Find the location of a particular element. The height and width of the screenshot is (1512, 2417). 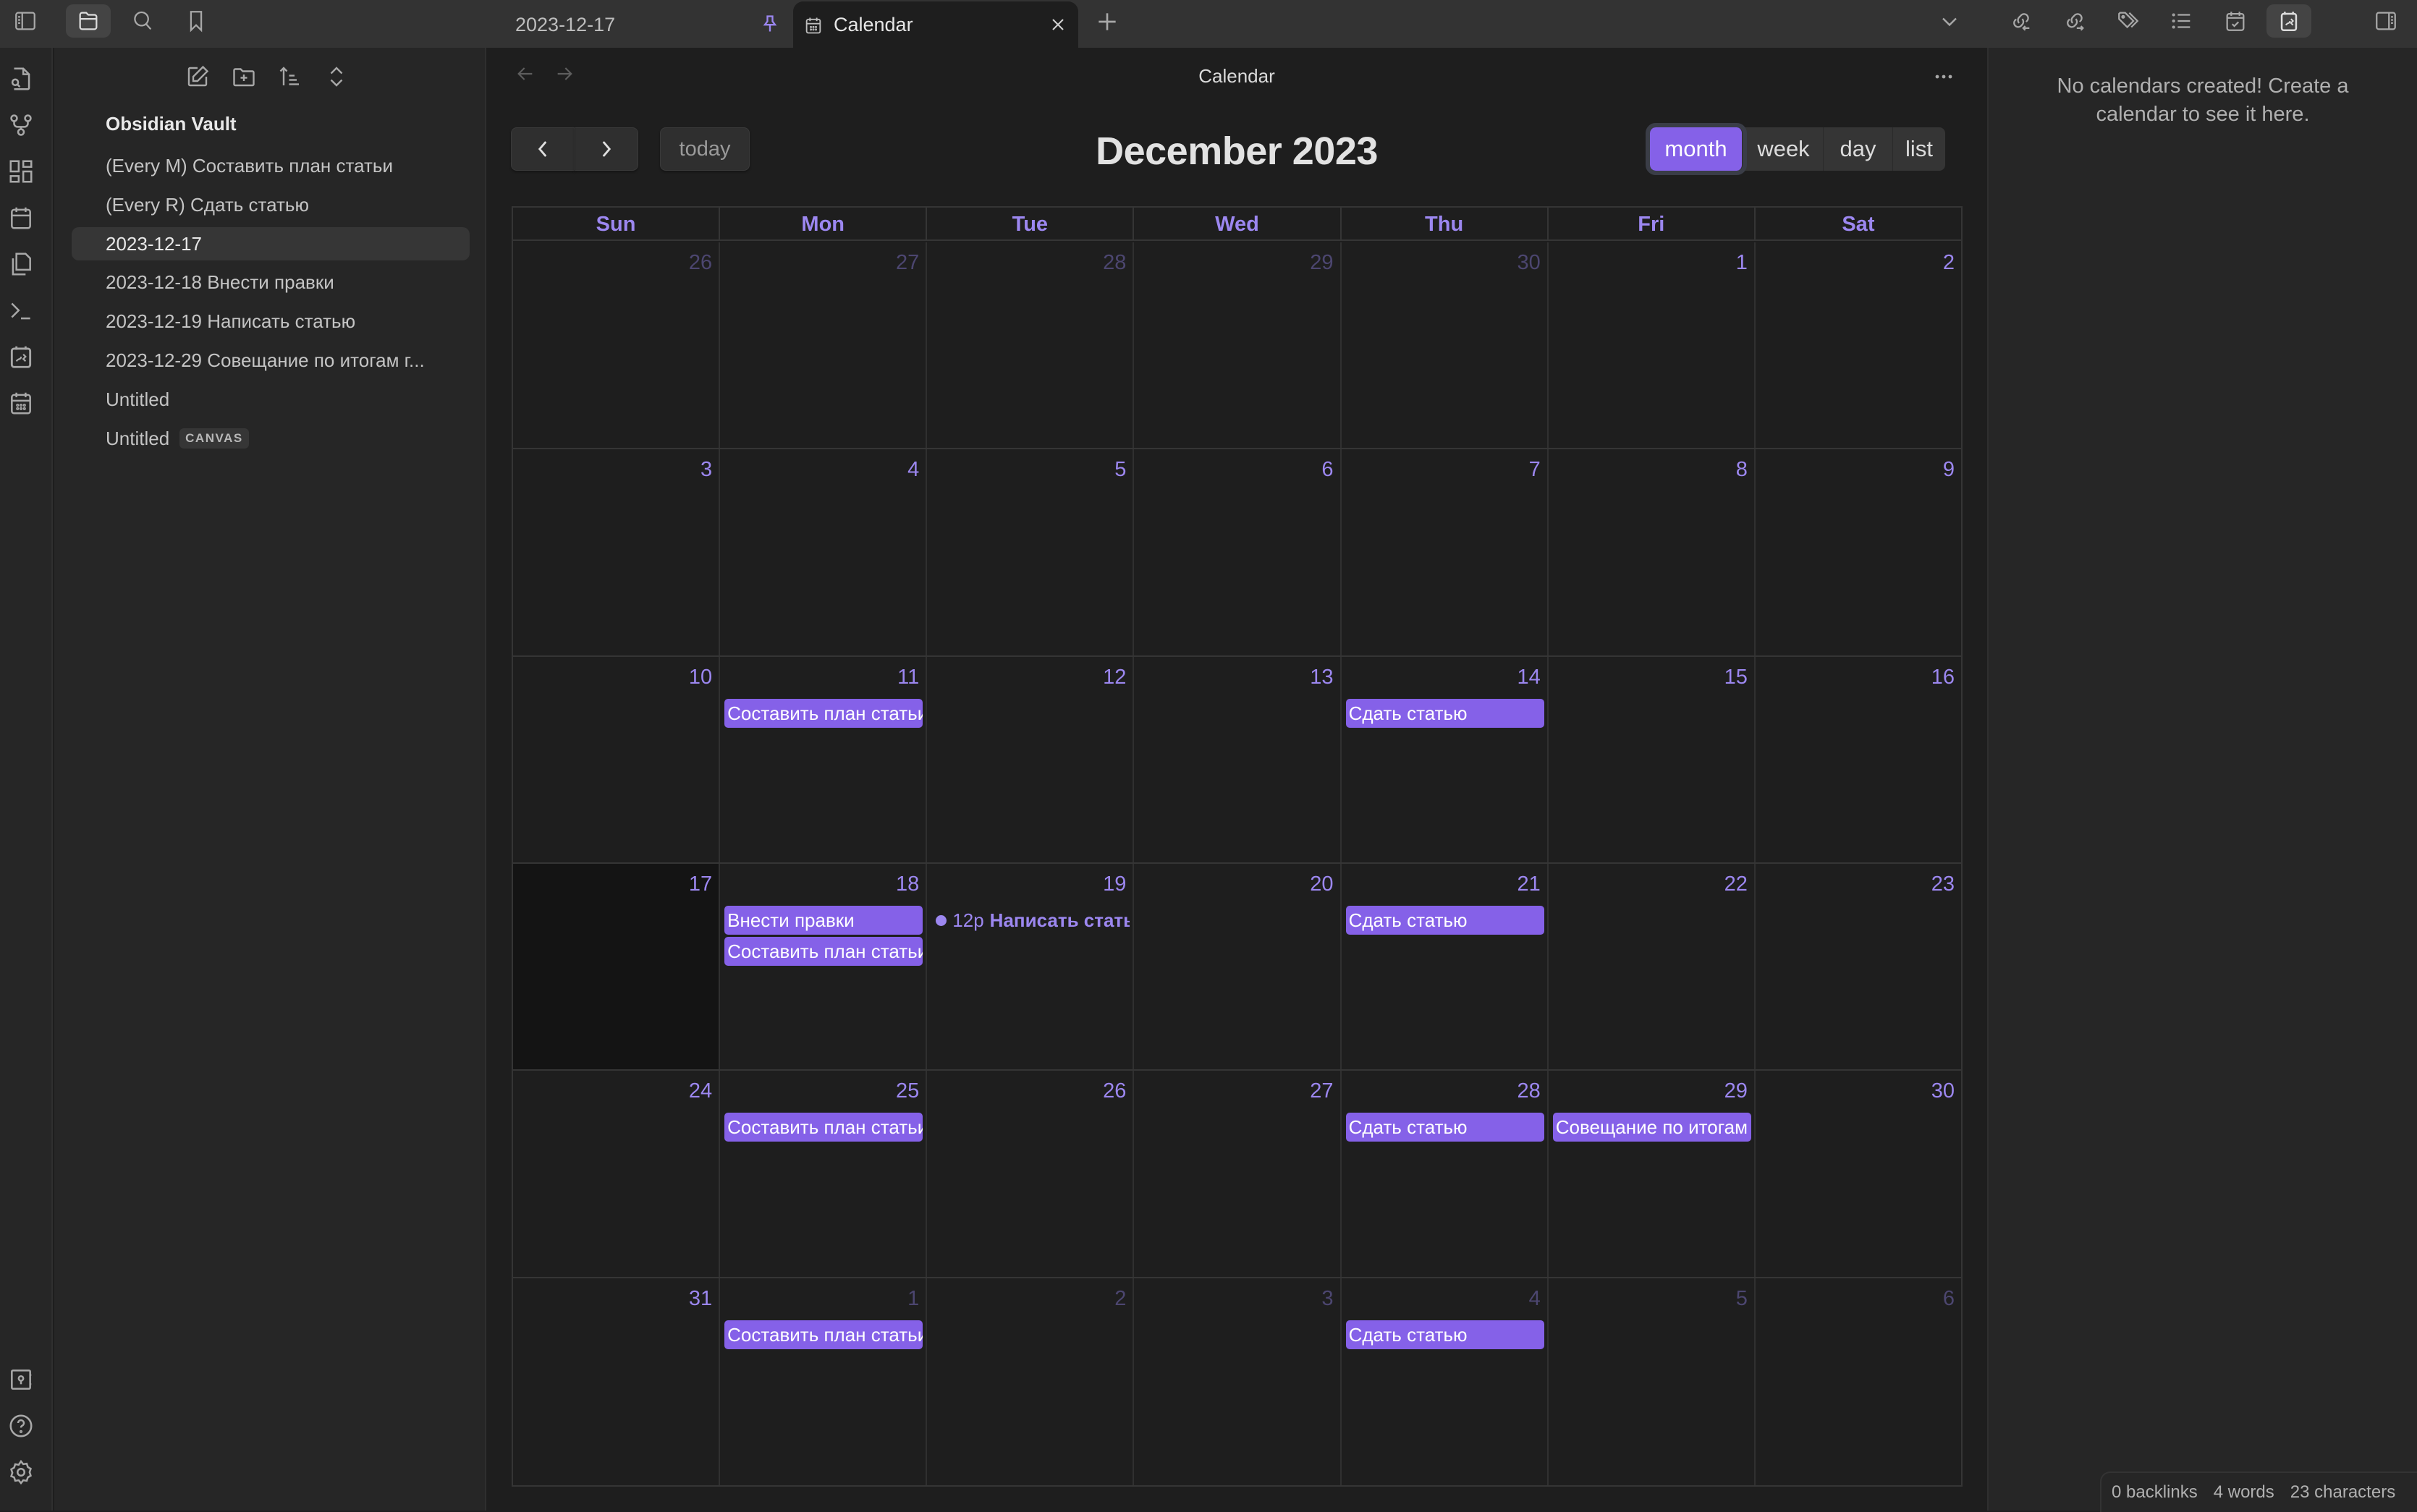

calendar-icon is located at coordinates (21, 218).